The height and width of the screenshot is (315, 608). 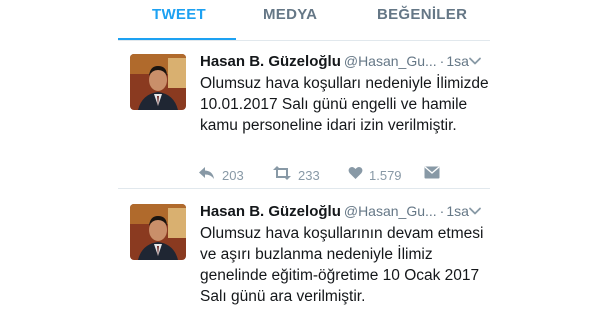 I want to click on reply-button: 203, so click(x=221, y=175).